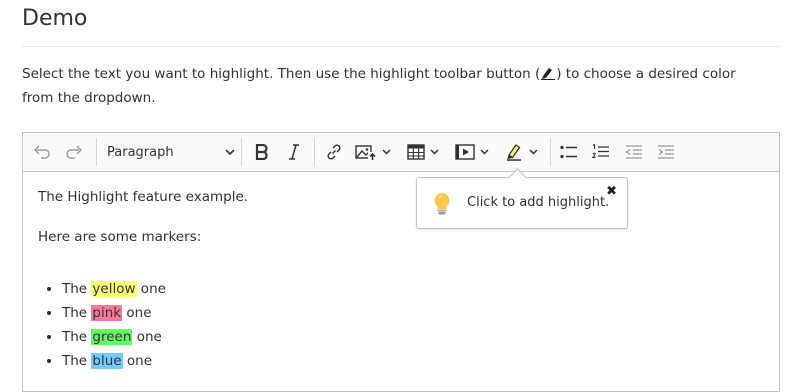  What do you see at coordinates (212, 313) in the screenshot?
I see `list-item: The pink one` at bounding box center [212, 313].